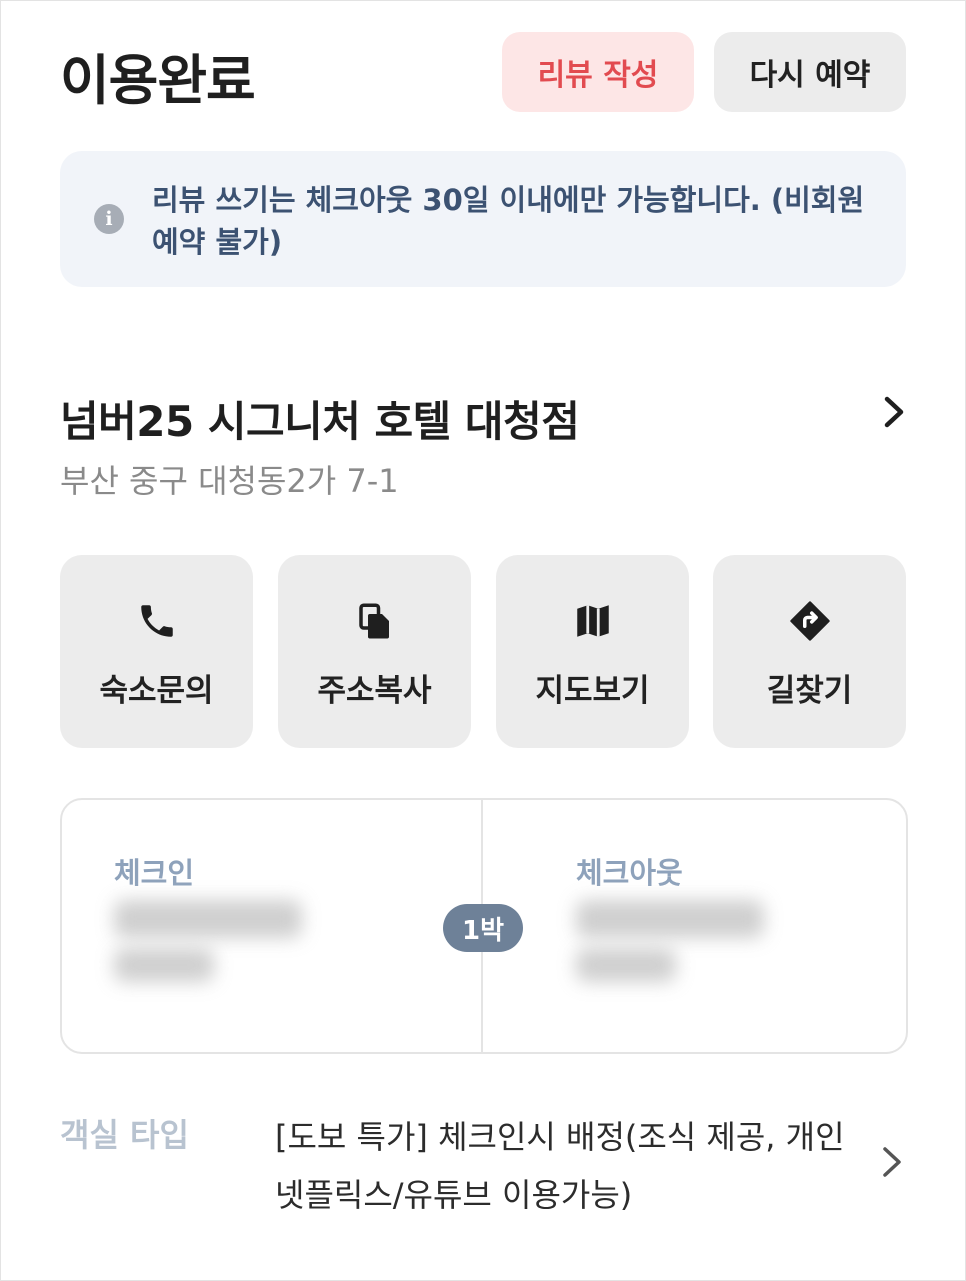  I want to click on checkout-date-redacted, so click(670, 919).